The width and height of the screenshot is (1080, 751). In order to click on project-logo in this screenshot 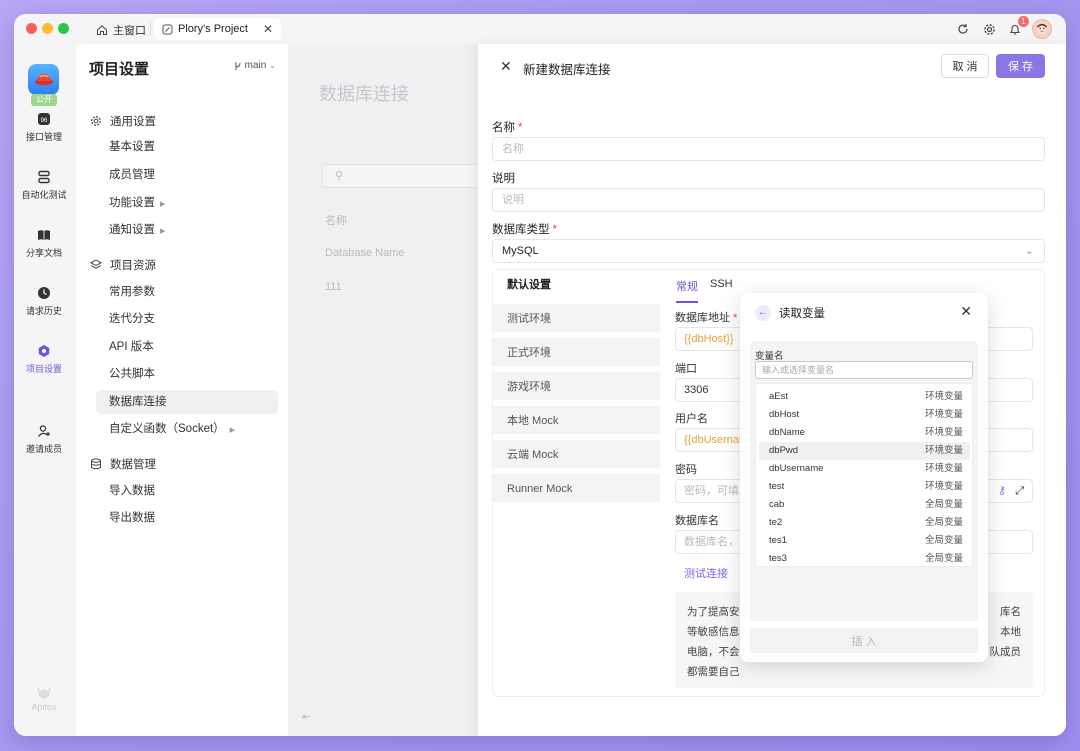, I will do `click(43, 79)`.